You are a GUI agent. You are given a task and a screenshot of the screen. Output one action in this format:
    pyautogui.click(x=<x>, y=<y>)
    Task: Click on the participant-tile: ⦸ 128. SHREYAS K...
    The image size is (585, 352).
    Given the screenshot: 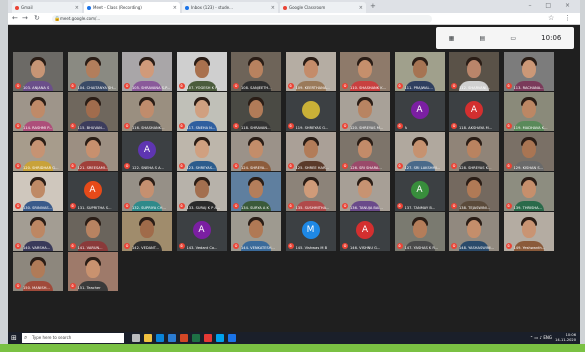 What is the action you would take?
    pyautogui.click(x=474, y=151)
    